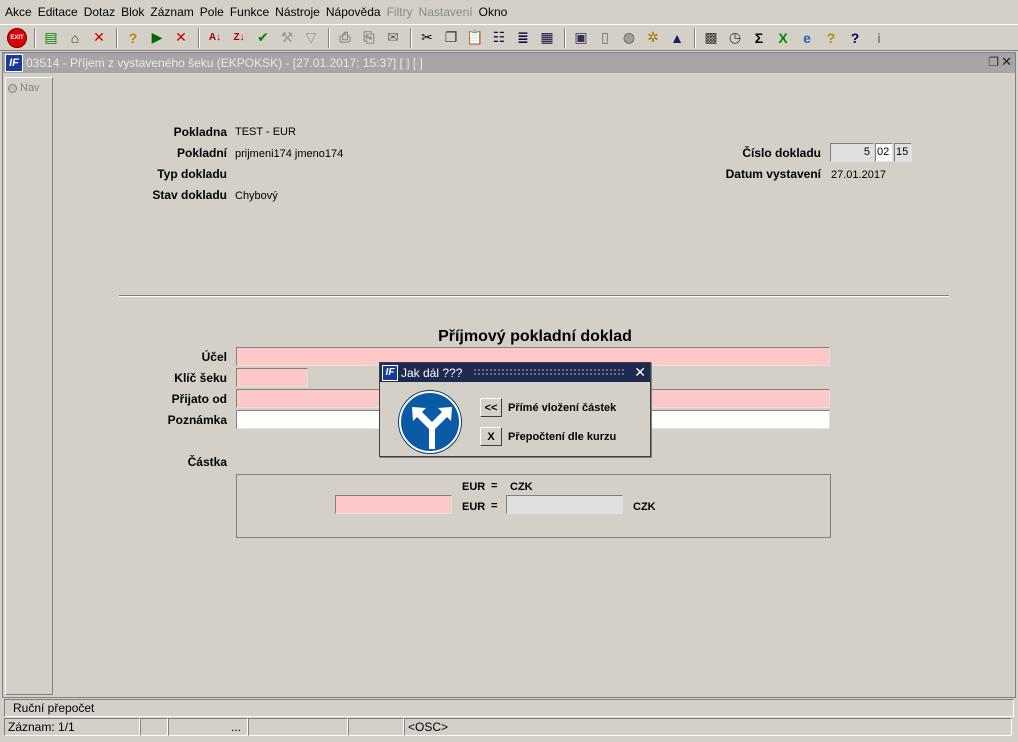  Describe the element at coordinates (549, 372) in the screenshot. I see `dialog-drag-pattern` at that location.